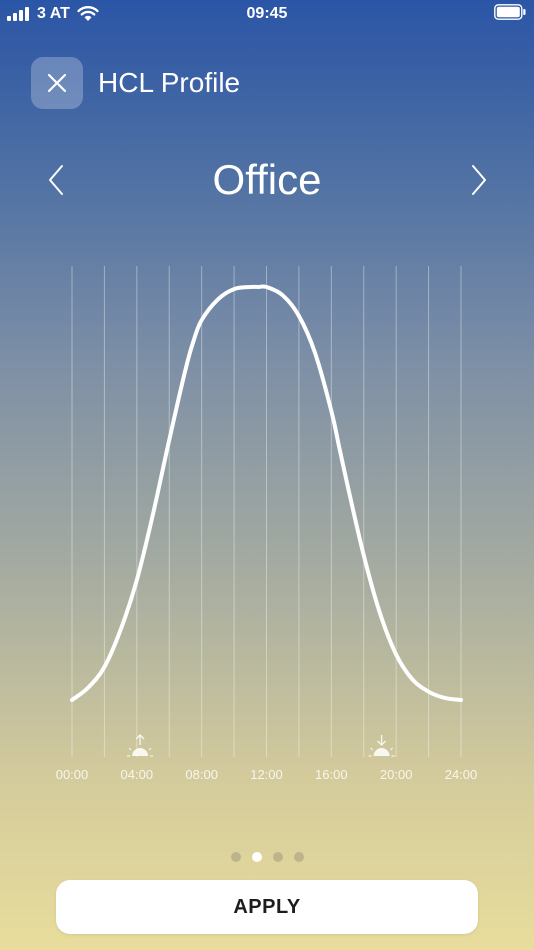 This screenshot has height=950, width=534. What do you see at coordinates (267, 857) in the screenshot?
I see `page-indicator` at bounding box center [267, 857].